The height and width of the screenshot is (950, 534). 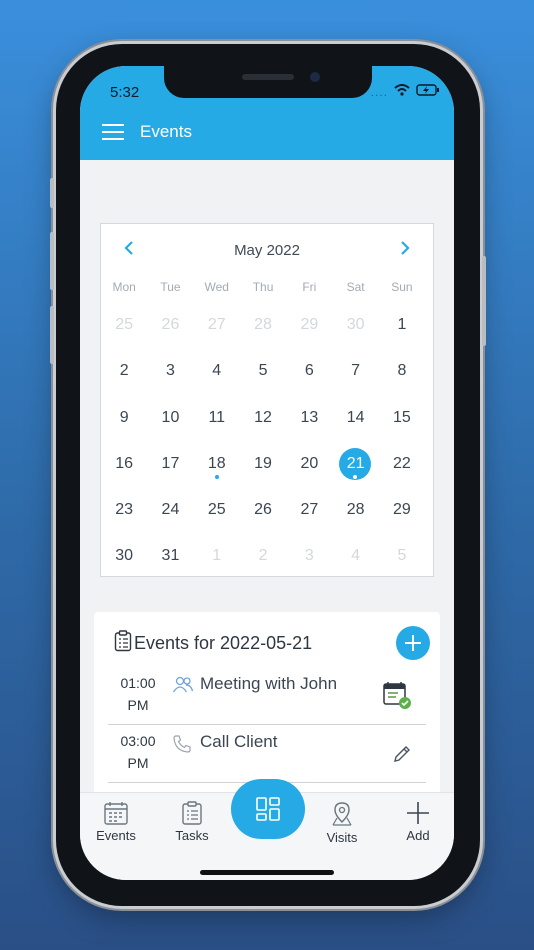 What do you see at coordinates (52, 335) in the screenshot?
I see `volume-down-button` at bounding box center [52, 335].